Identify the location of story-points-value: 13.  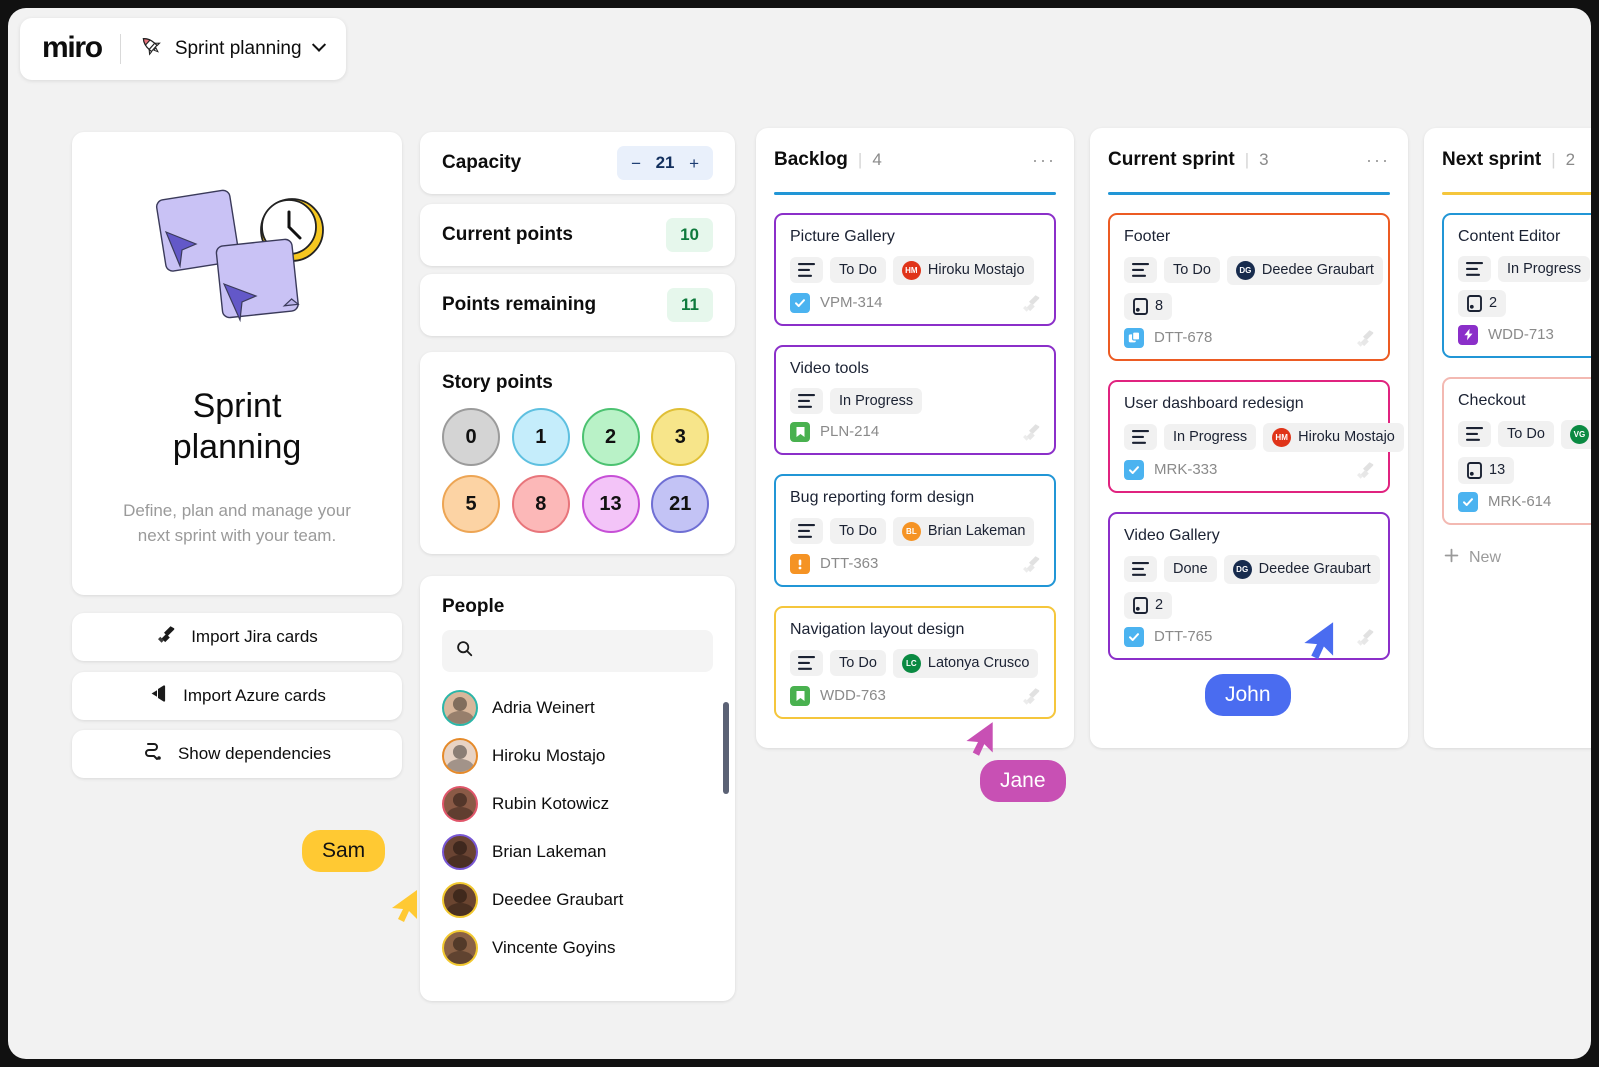
(1497, 470).